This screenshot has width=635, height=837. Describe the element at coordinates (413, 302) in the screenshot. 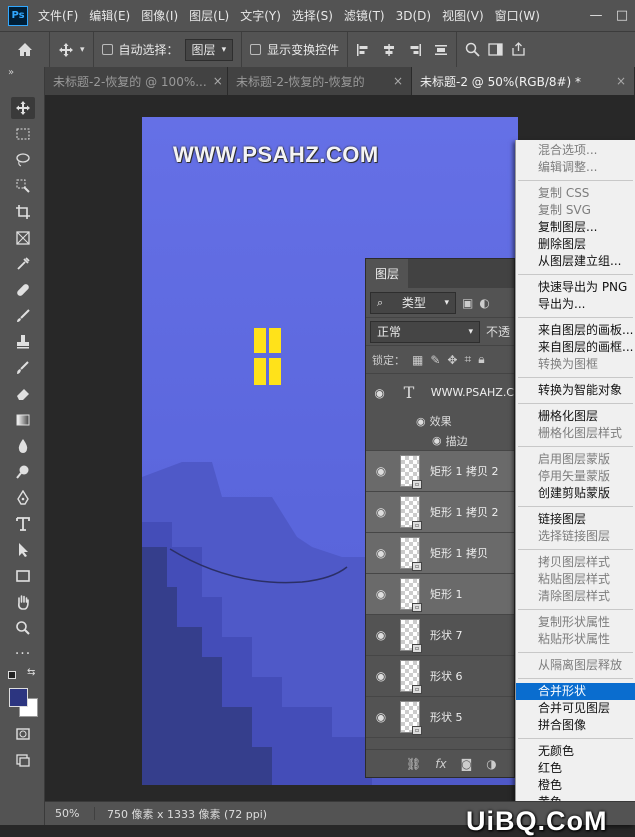

I see `filter-kind-dropdown: ⌕ 类型 ▾` at that location.